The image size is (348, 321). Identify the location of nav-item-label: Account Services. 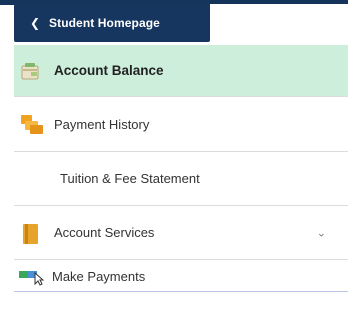
(104, 232).